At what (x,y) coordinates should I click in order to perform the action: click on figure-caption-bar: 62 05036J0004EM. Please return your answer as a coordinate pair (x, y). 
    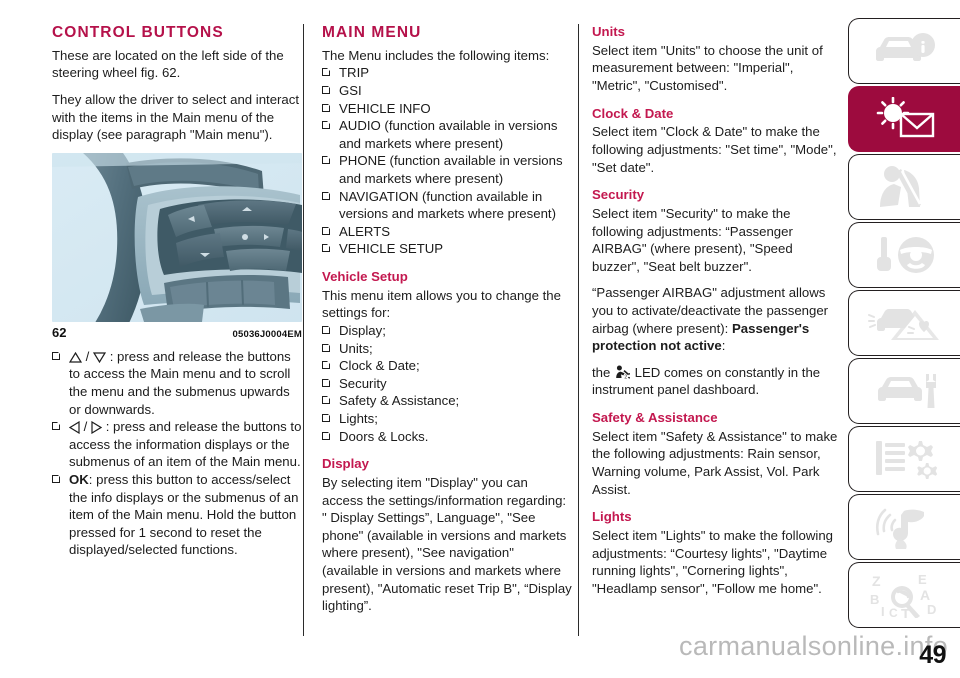
    Looking at the image, I should click on (177, 332).